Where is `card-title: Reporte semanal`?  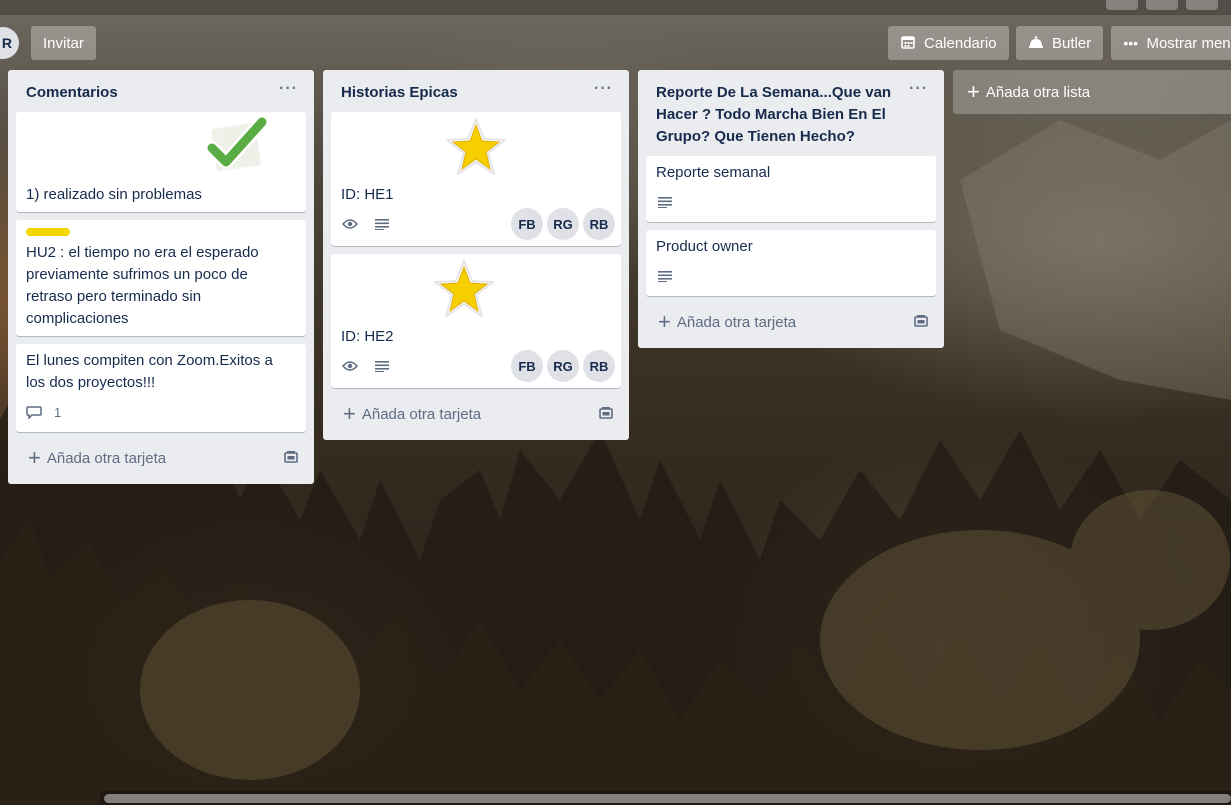 card-title: Reporte semanal is located at coordinates (713, 172).